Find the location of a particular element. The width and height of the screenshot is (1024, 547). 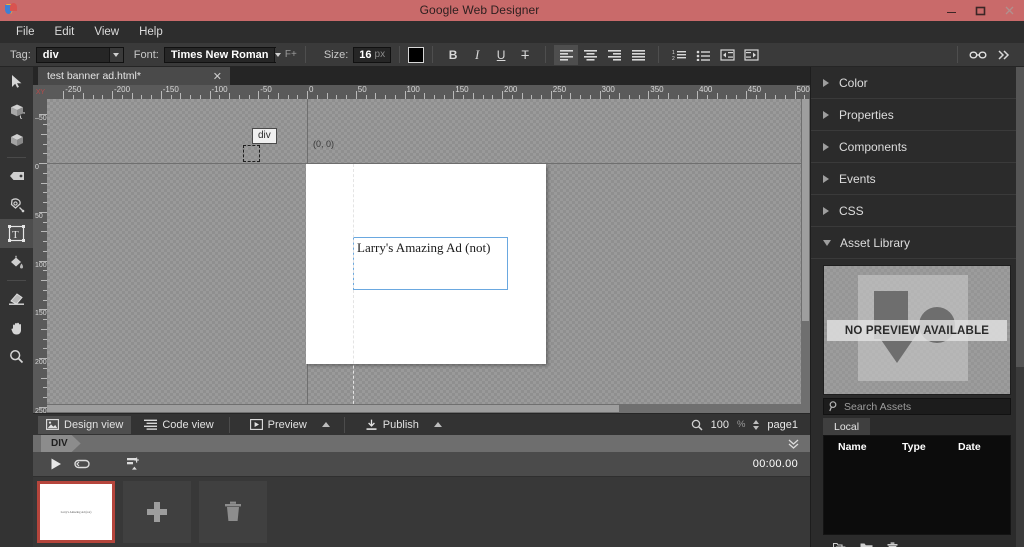

add-asset-icon is located at coordinates (839, 544).